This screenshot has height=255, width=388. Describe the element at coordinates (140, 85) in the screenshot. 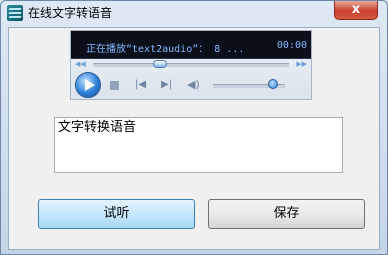

I see `previous-icon: |◀` at that location.